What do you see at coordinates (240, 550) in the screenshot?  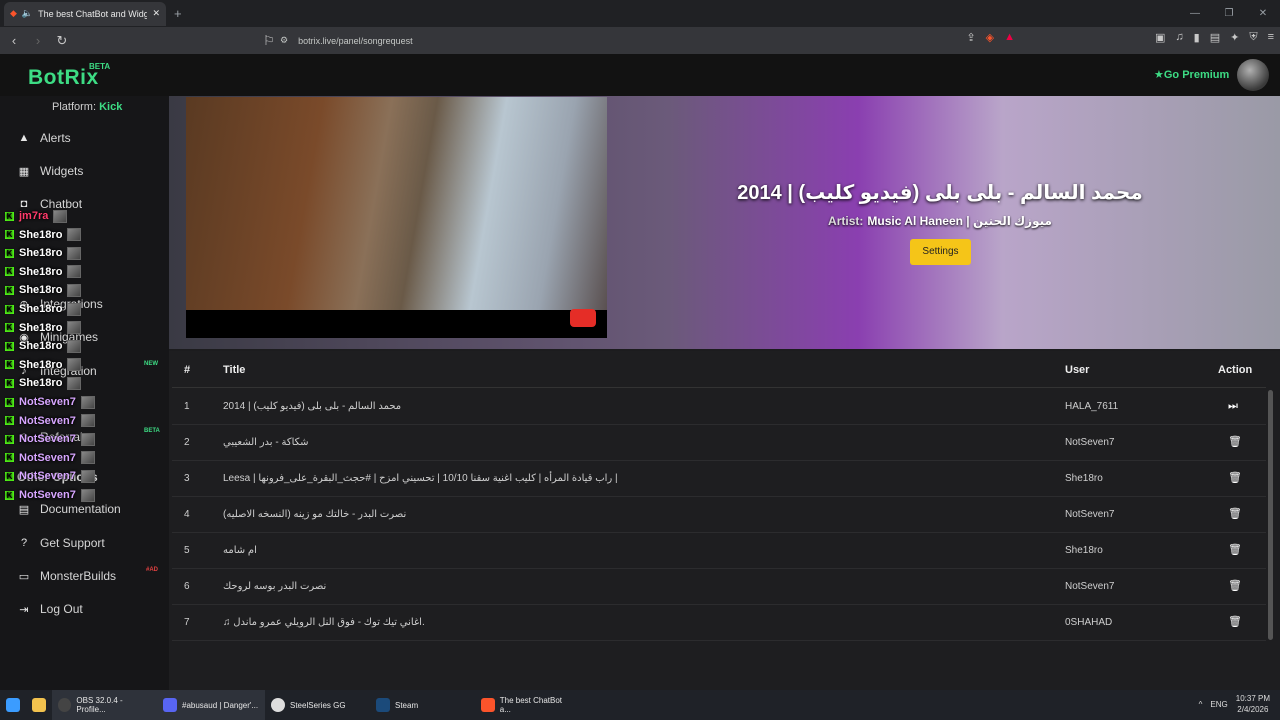 I see `row-title: ام شامه` at bounding box center [240, 550].